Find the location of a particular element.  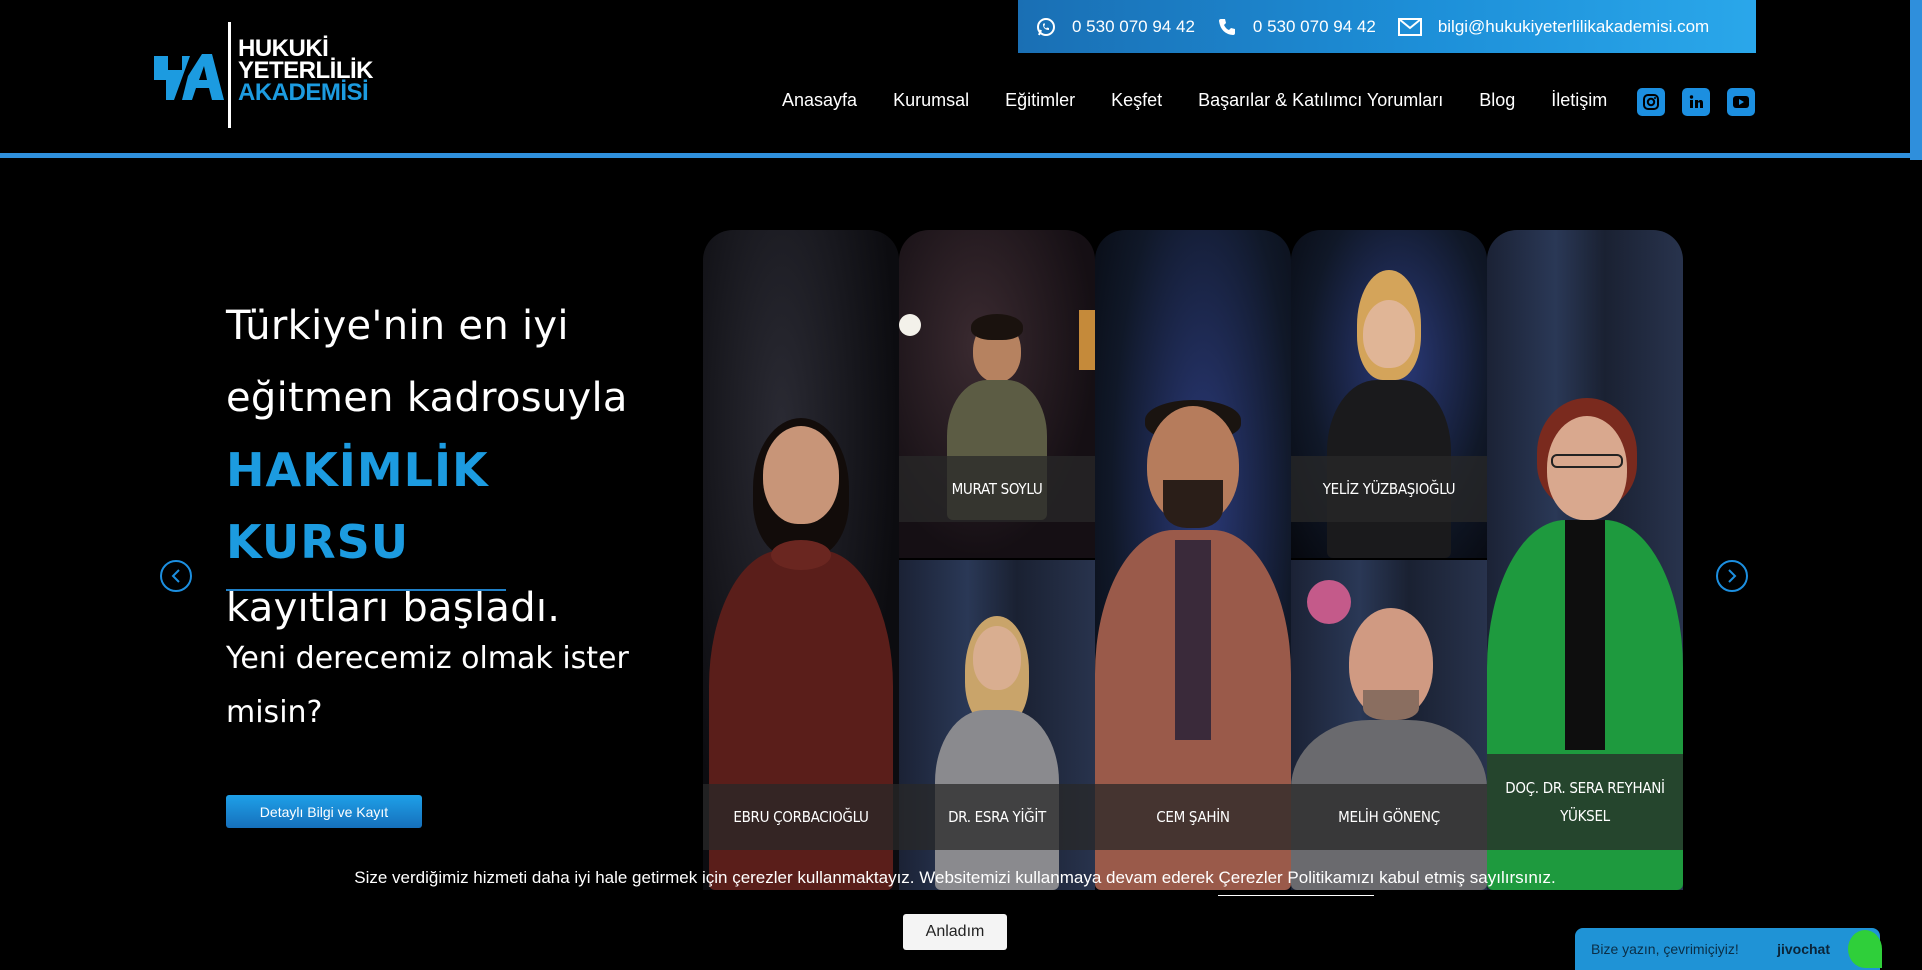

instructor-name: CEM ŞAHİN is located at coordinates (1193, 817).